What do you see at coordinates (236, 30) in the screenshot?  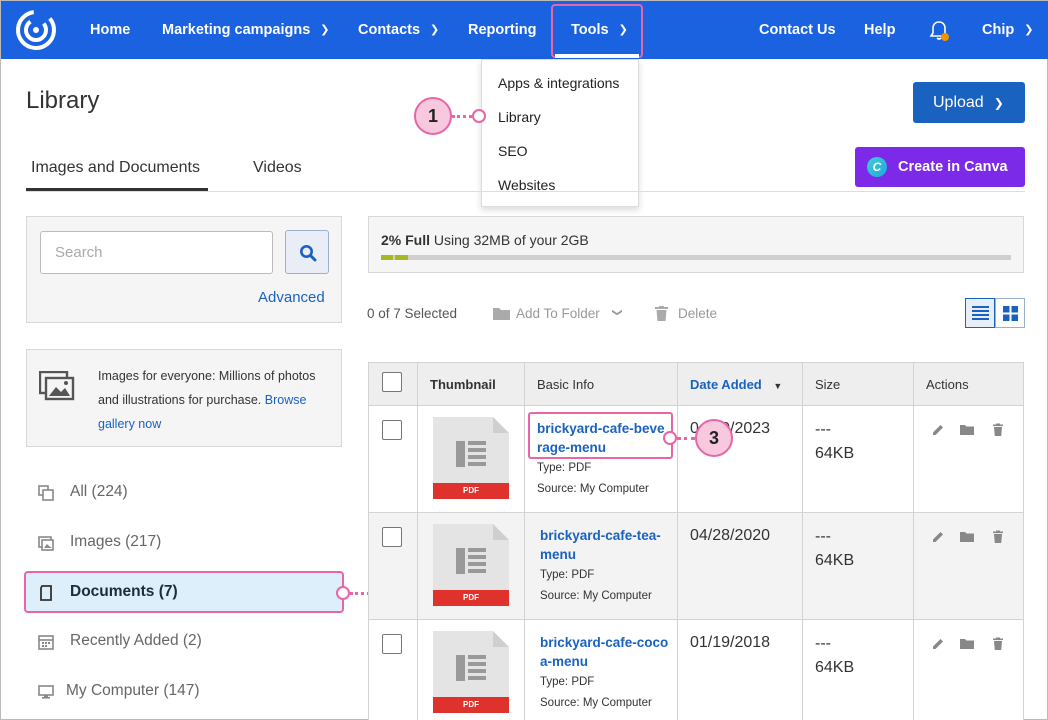 I see `nav-marketing-campaigns-label: Marketing campaigns` at bounding box center [236, 30].